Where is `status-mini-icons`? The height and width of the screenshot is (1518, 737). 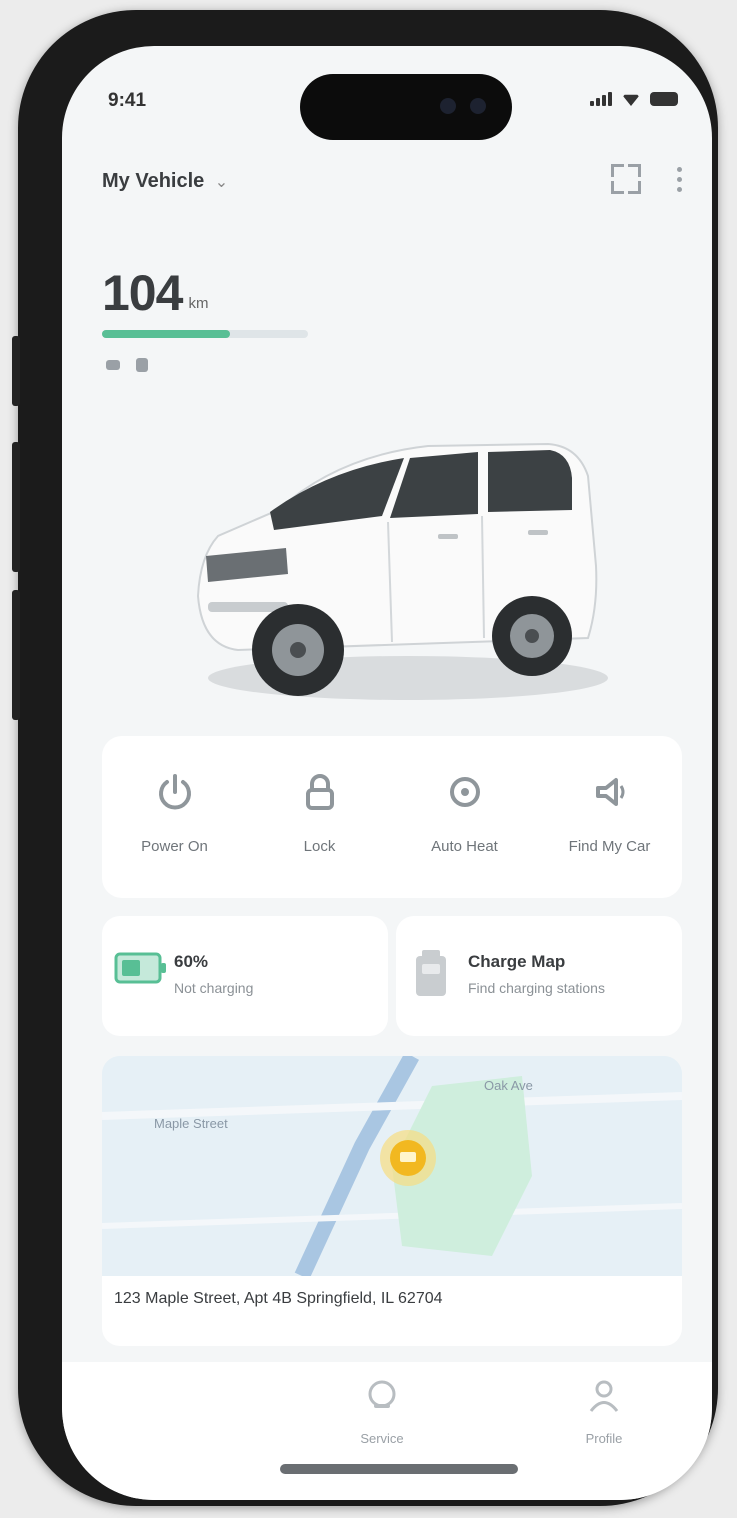
status-mini-icons is located at coordinates (127, 365).